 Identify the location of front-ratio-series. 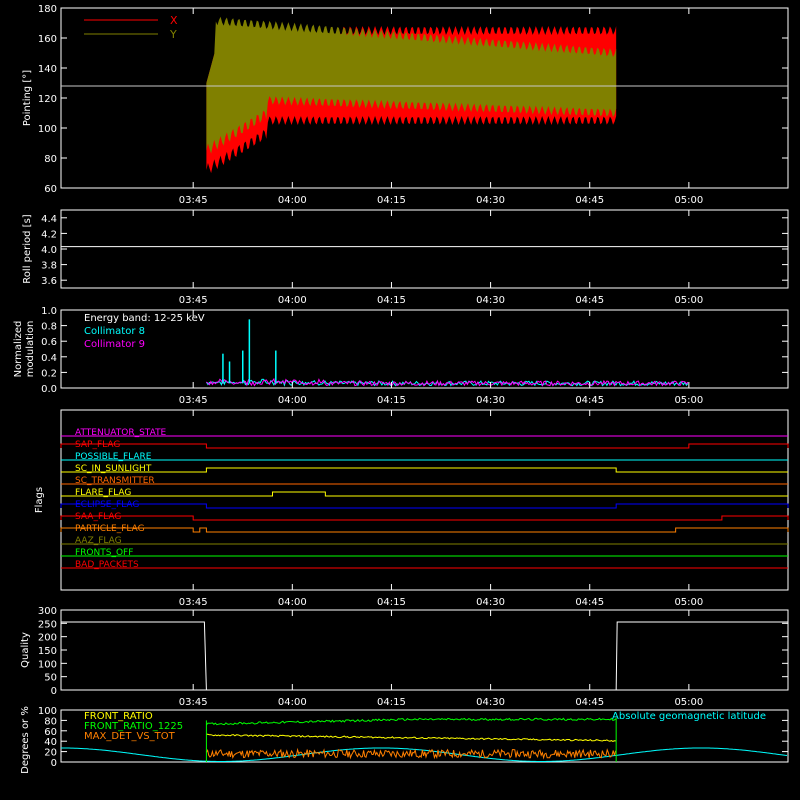
(411, 737).